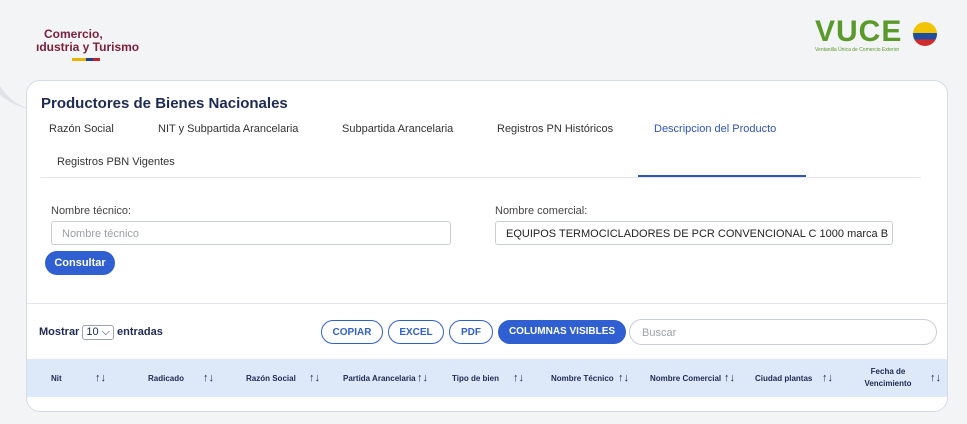 This screenshot has height=424, width=967. What do you see at coordinates (80, 263) in the screenshot?
I see `consultar-button: Consultar` at bounding box center [80, 263].